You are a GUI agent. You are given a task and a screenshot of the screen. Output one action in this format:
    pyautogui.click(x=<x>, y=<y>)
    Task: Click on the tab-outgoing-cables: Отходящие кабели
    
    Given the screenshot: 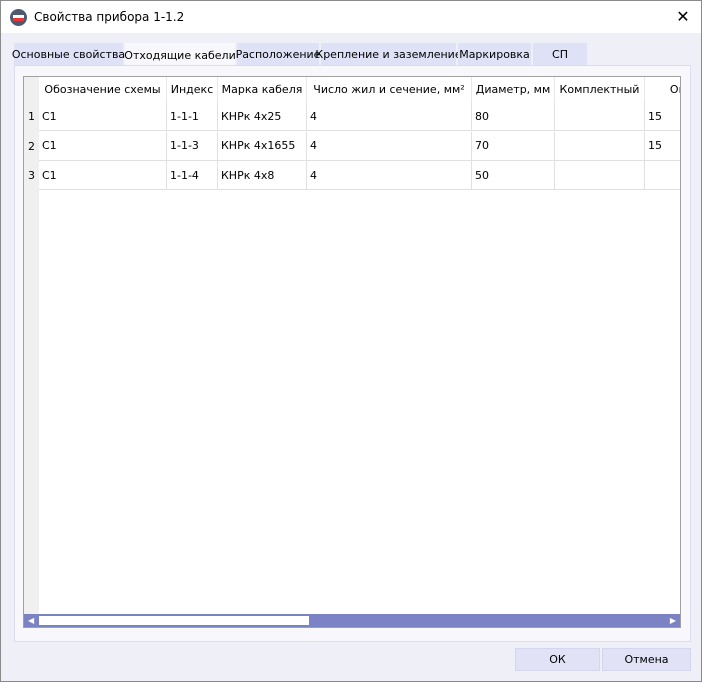 What is the action you would take?
    pyautogui.click(x=180, y=55)
    